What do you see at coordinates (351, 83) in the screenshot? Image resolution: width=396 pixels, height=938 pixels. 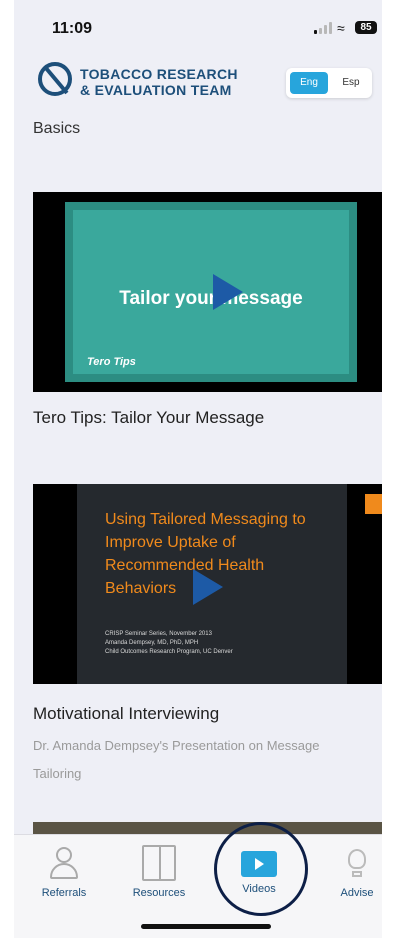 I see `lang-esp-button: Esp` at bounding box center [351, 83].